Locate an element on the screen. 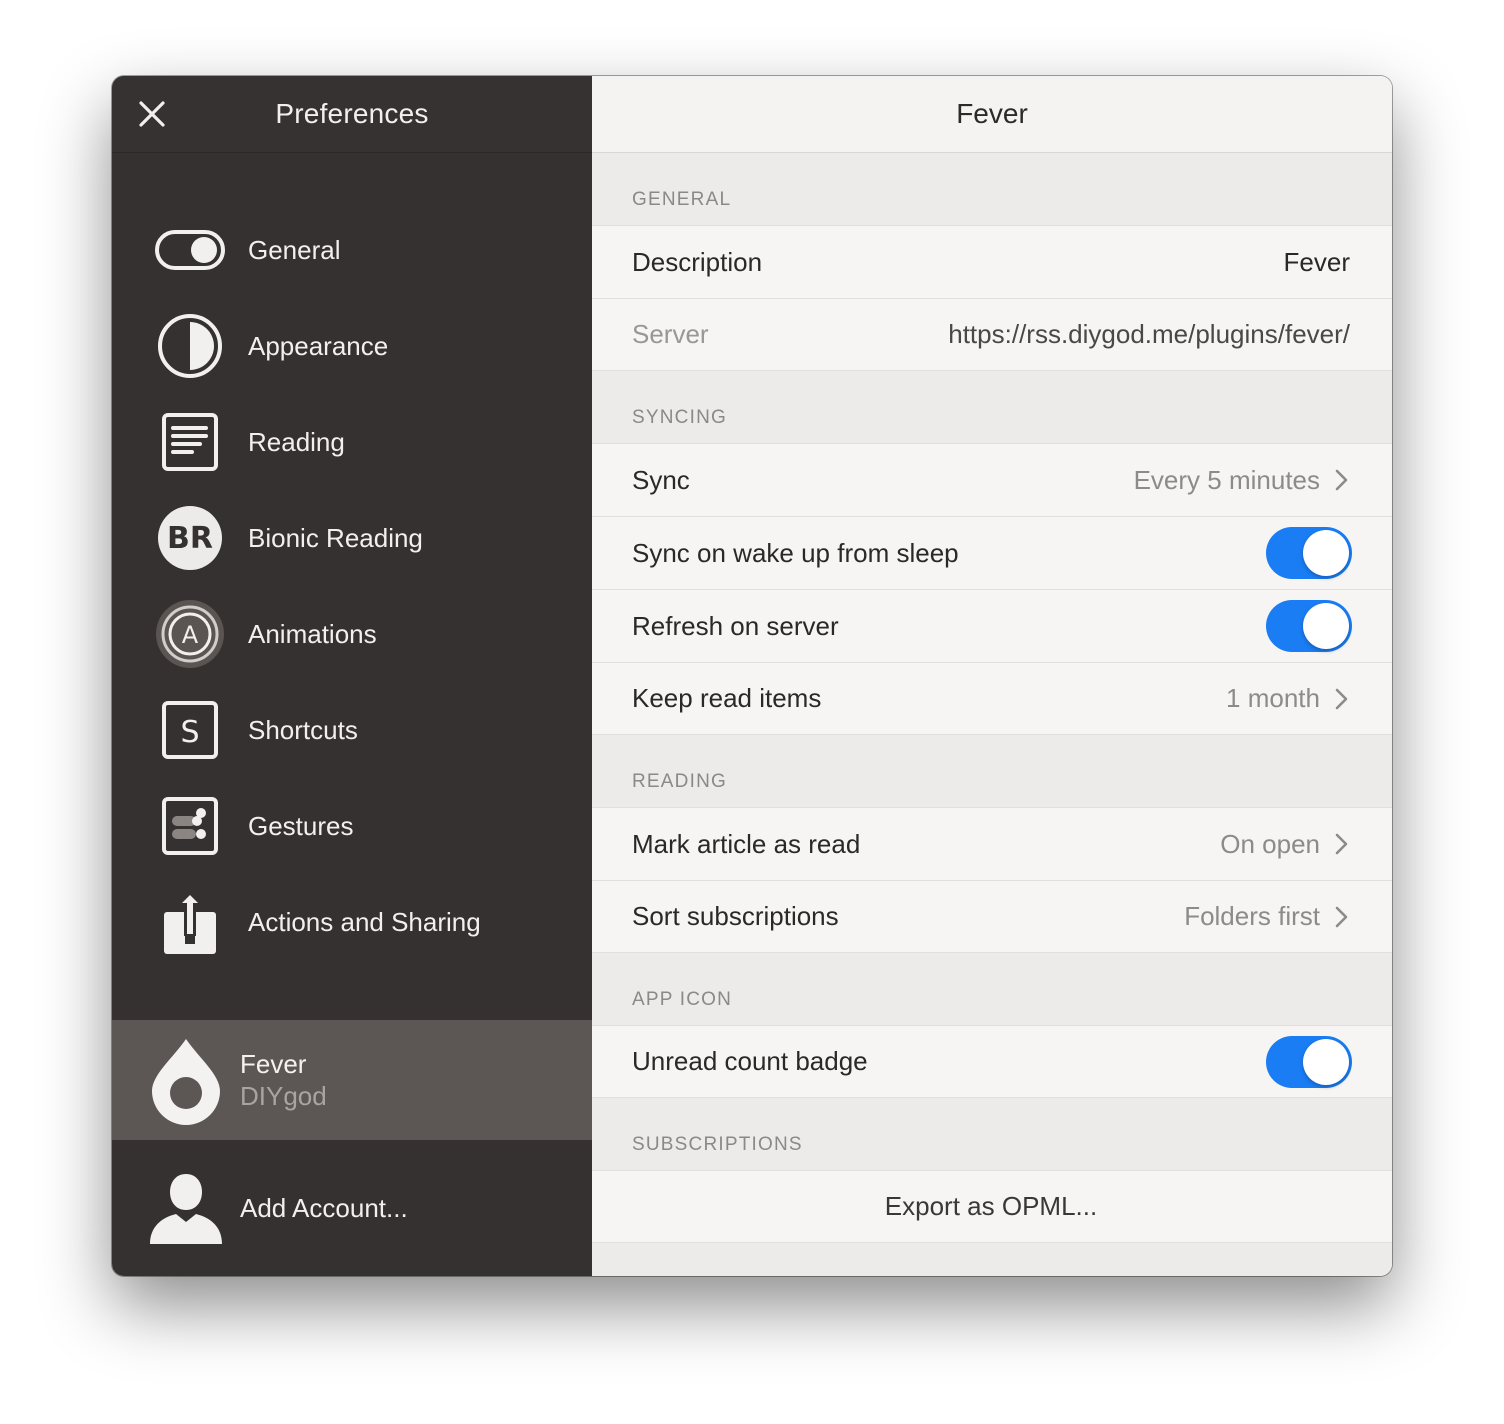 Image resolution: width=1504 pixels, height=1424 pixels. mark-article-row: Mark article as read On open is located at coordinates (992, 843).